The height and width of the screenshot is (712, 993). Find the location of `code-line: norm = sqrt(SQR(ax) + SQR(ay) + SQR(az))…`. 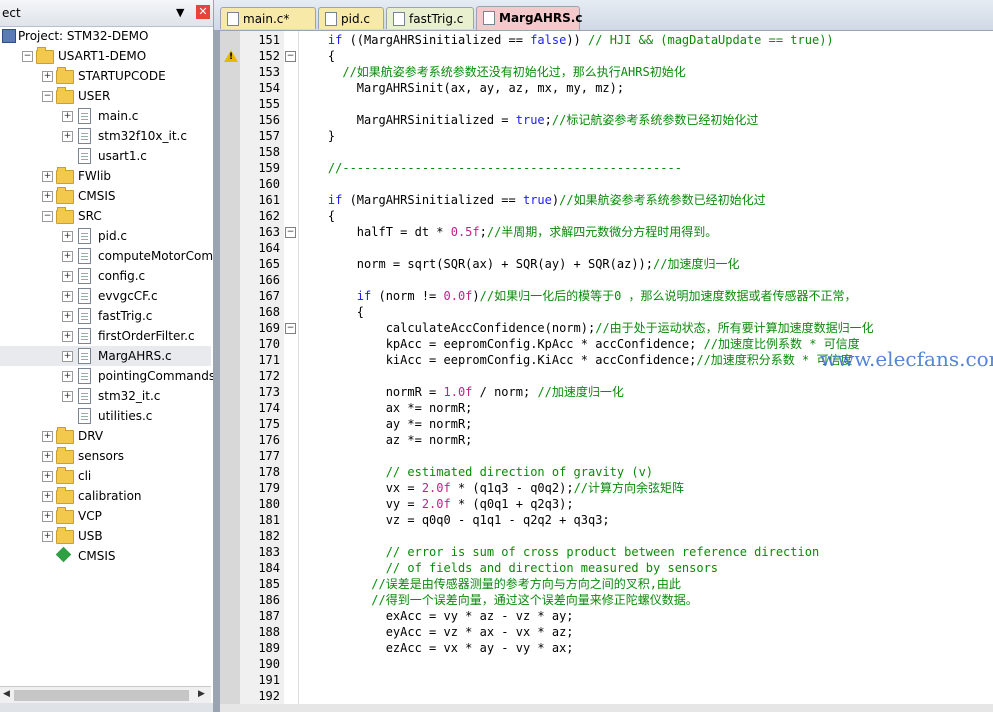

code-line: norm = sqrt(SQR(ax) + SQR(ay) + SQR(az))… is located at coordinates (519, 264).